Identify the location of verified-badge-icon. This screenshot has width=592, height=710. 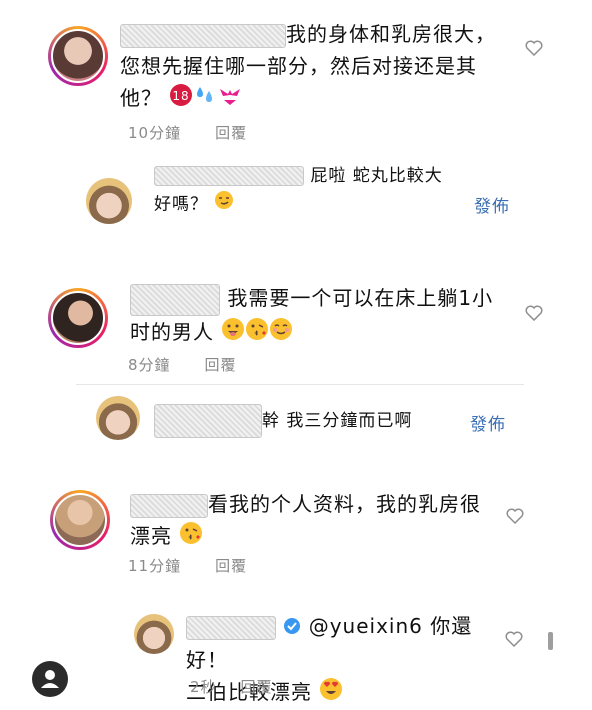
(292, 628).